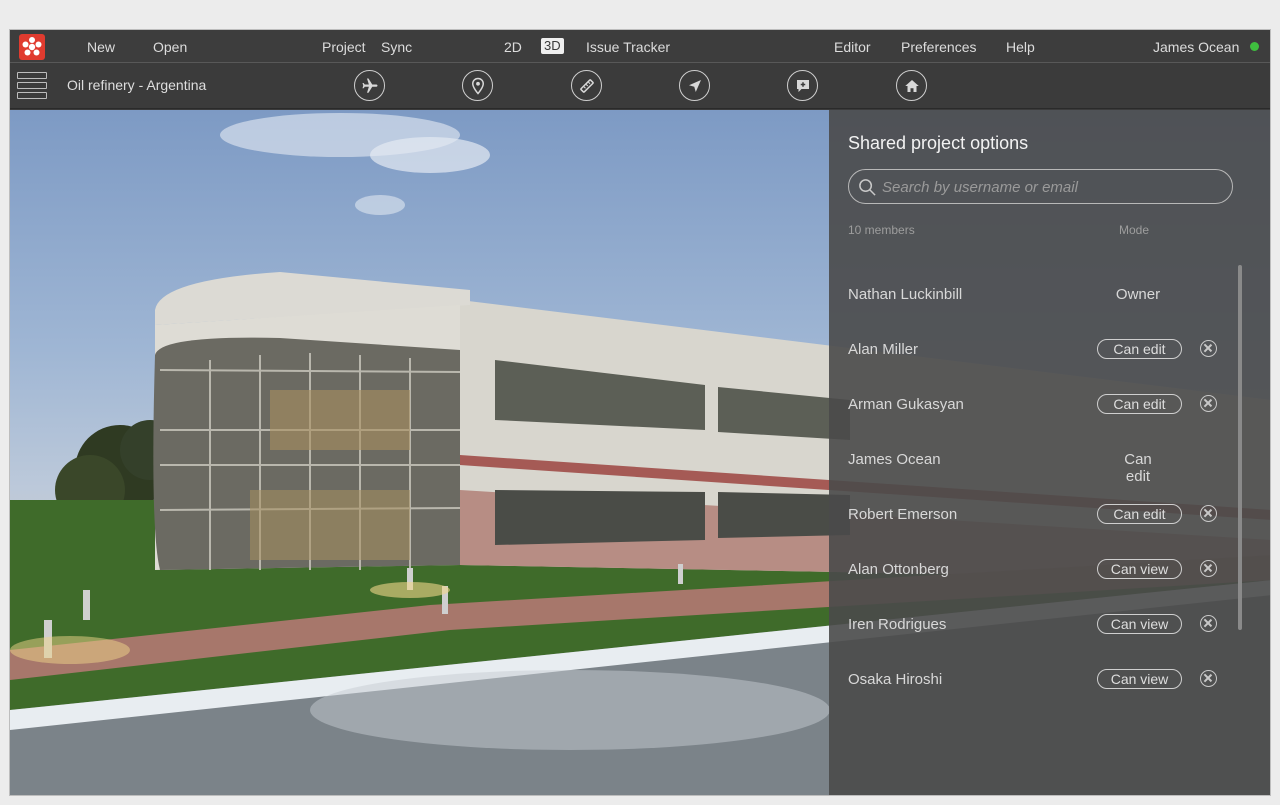 This screenshot has height=805, width=1280. I want to click on view-3d-toggle: 3D, so click(552, 46).